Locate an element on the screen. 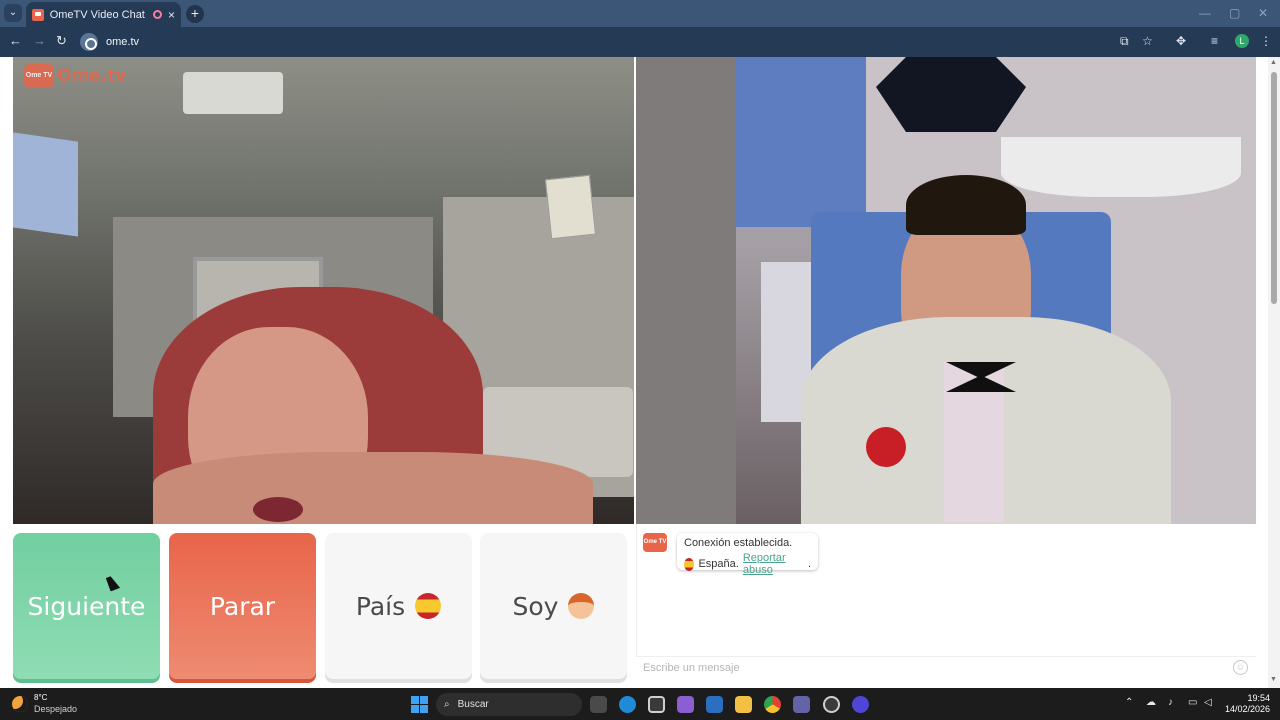 This screenshot has height=720, width=1280. taskbar-search-label: Buscar is located at coordinates (473, 704).